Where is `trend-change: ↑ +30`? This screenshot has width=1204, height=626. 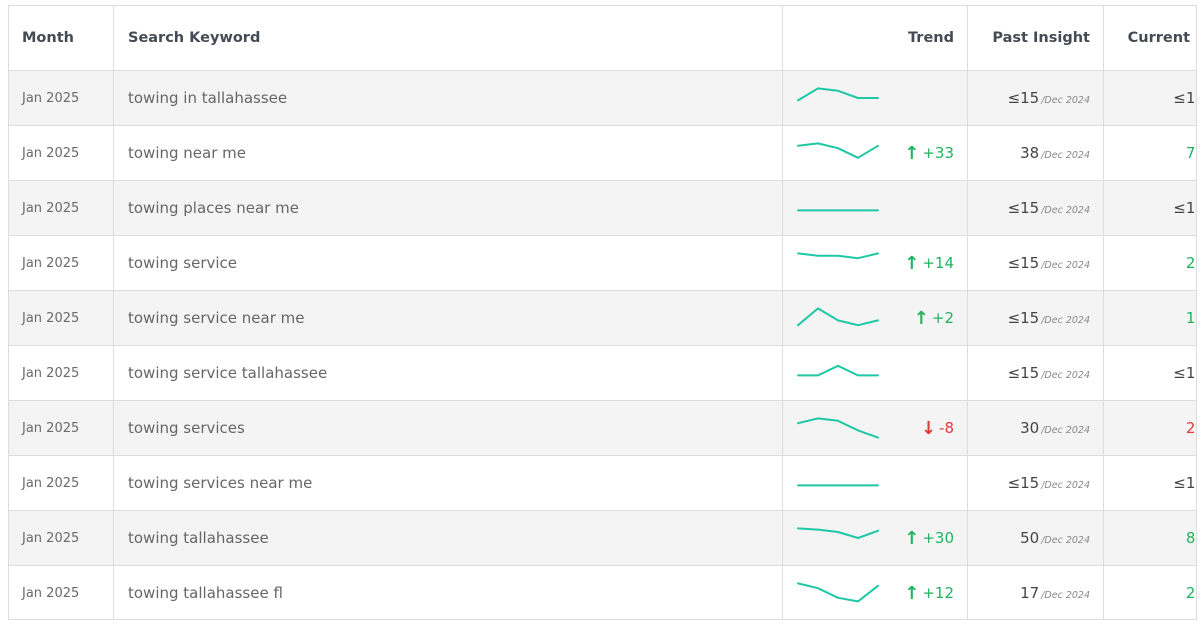 trend-change: ↑ +30 is located at coordinates (929, 538).